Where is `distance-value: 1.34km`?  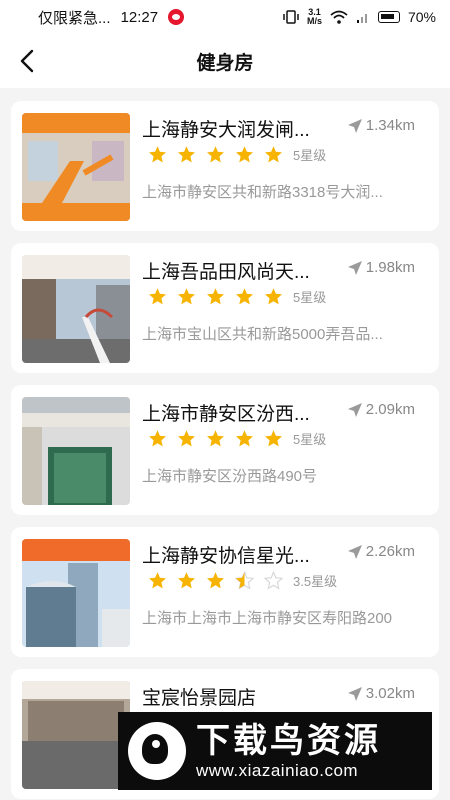 distance-value: 1.34km is located at coordinates (390, 125).